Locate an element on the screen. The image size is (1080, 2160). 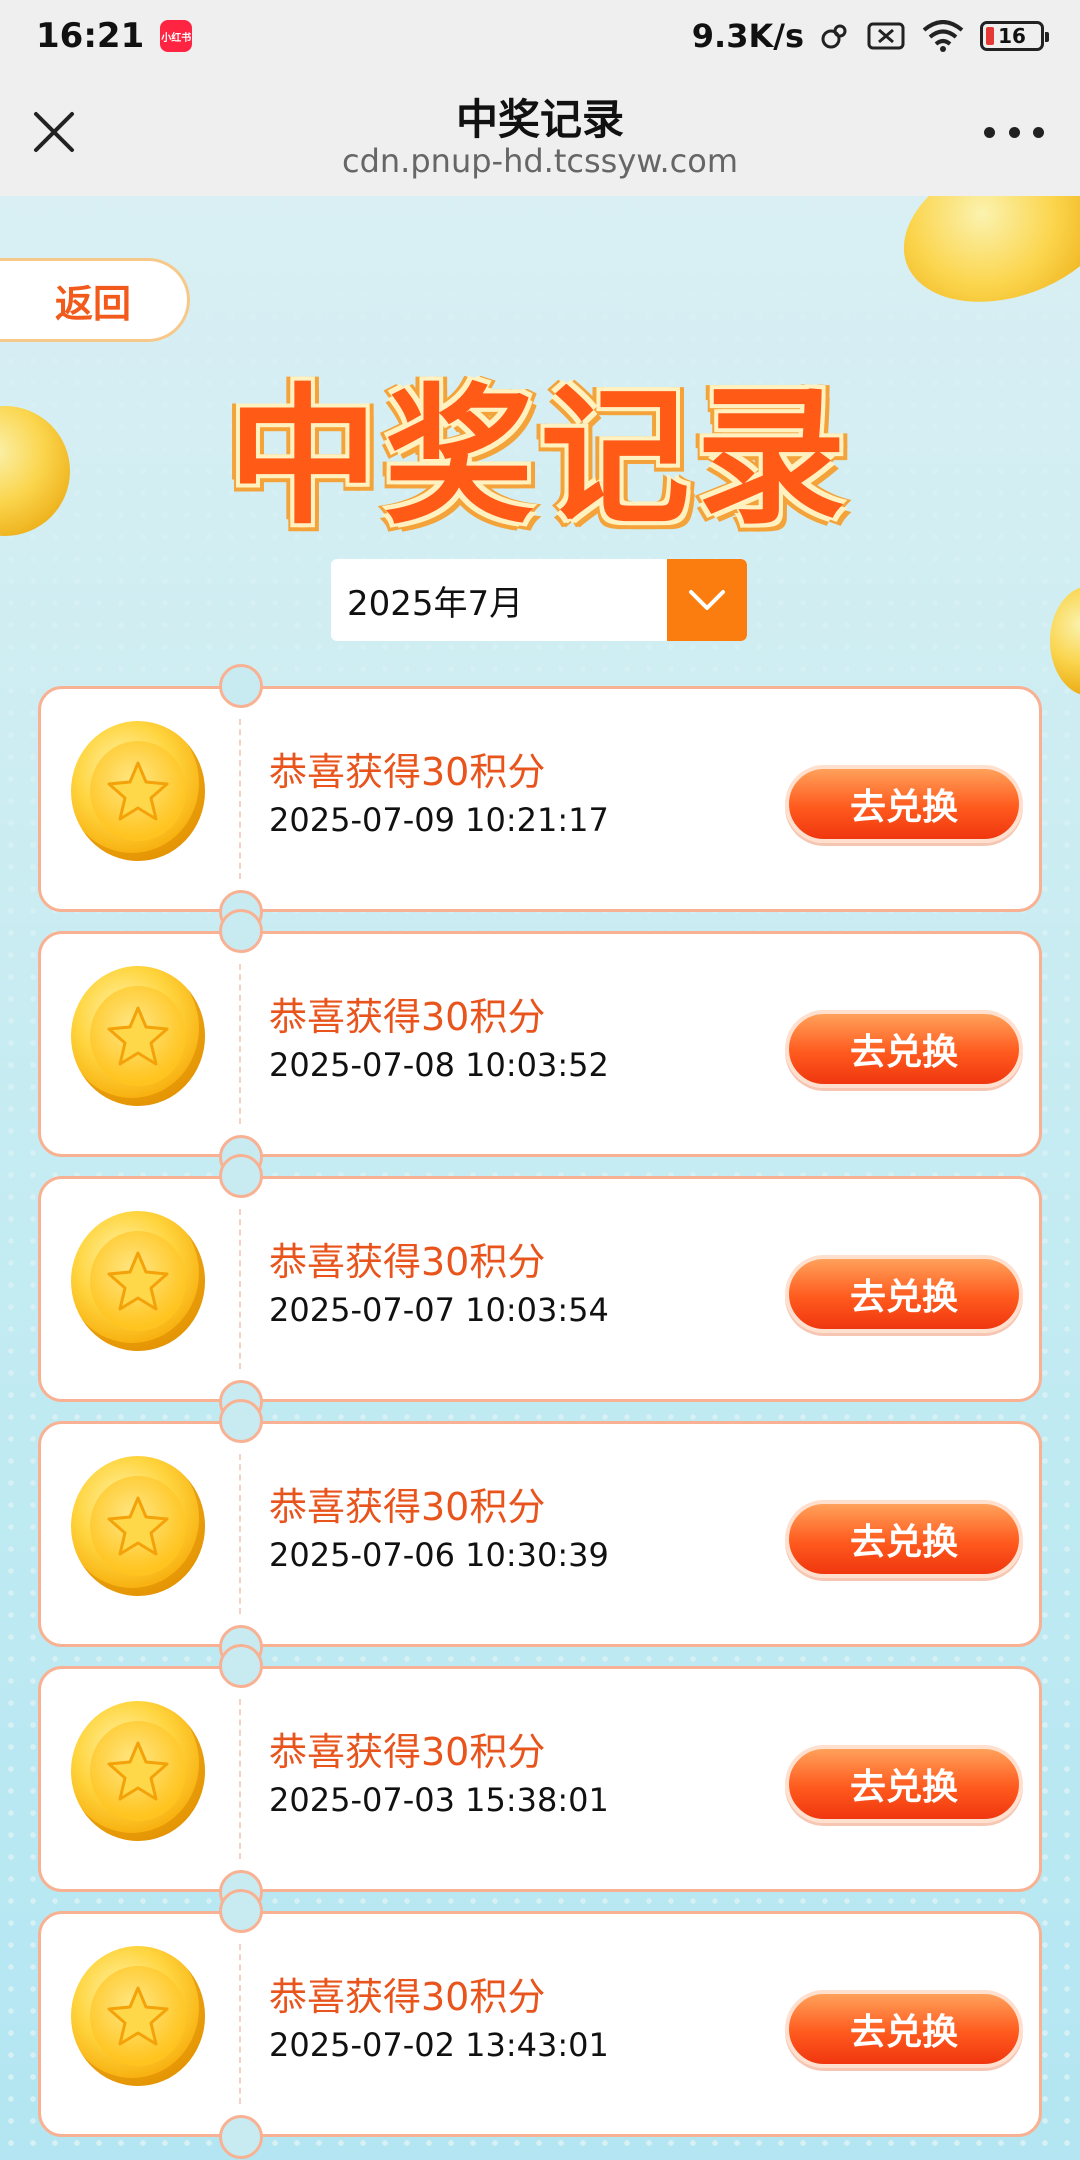
record-time: 2025-07-07 10:03:54 is located at coordinates (439, 1310).